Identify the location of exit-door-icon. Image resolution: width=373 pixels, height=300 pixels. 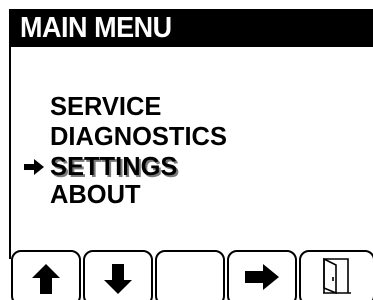
(337, 276).